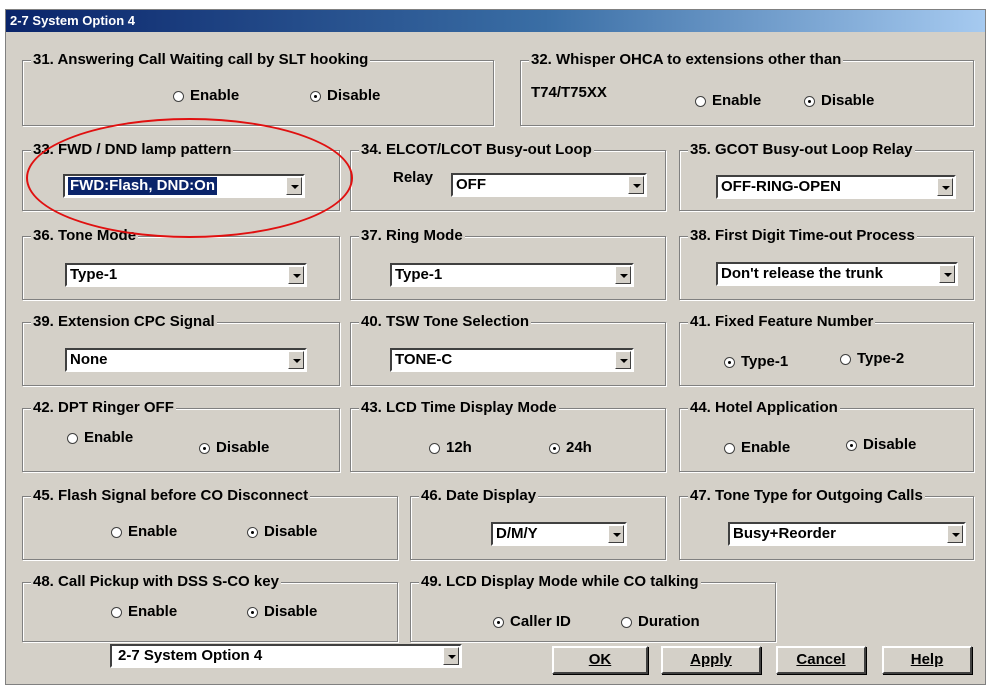 This screenshot has height=689, width=994. I want to click on ok-button: OK, so click(600, 660).